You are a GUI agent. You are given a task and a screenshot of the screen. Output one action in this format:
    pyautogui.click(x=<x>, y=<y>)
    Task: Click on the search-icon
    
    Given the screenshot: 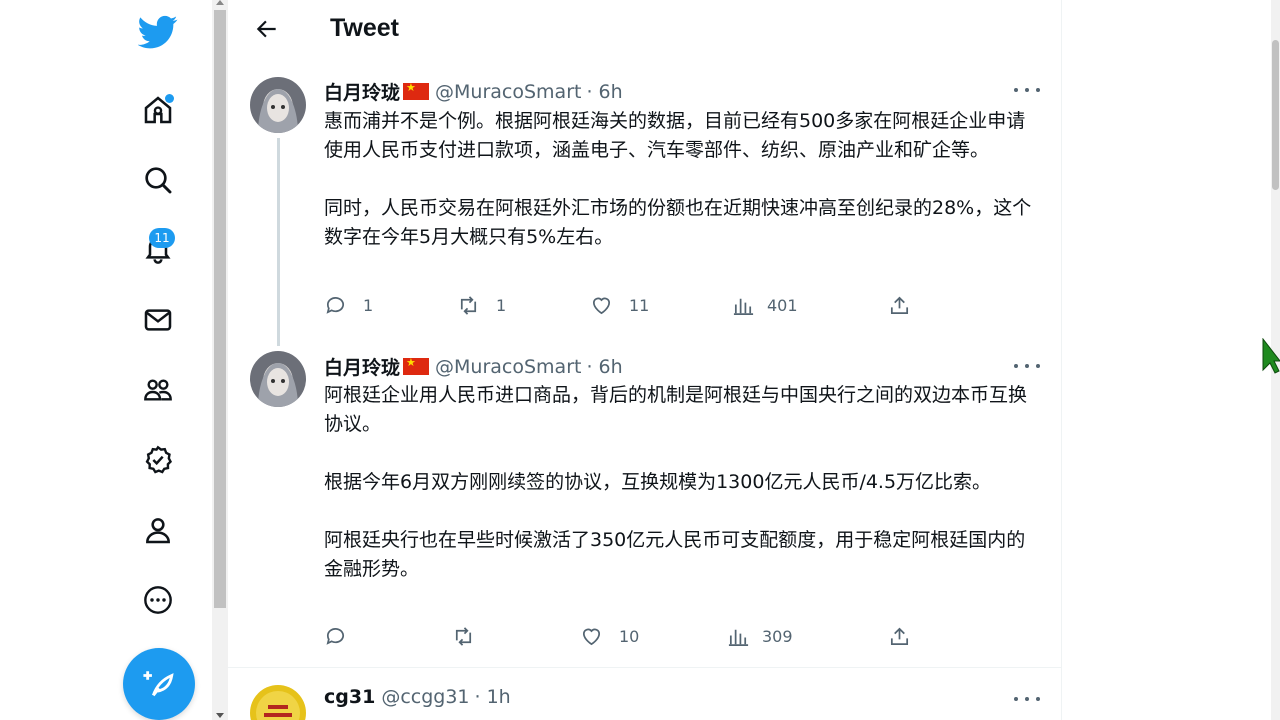 What is the action you would take?
    pyautogui.click(x=158, y=180)
    